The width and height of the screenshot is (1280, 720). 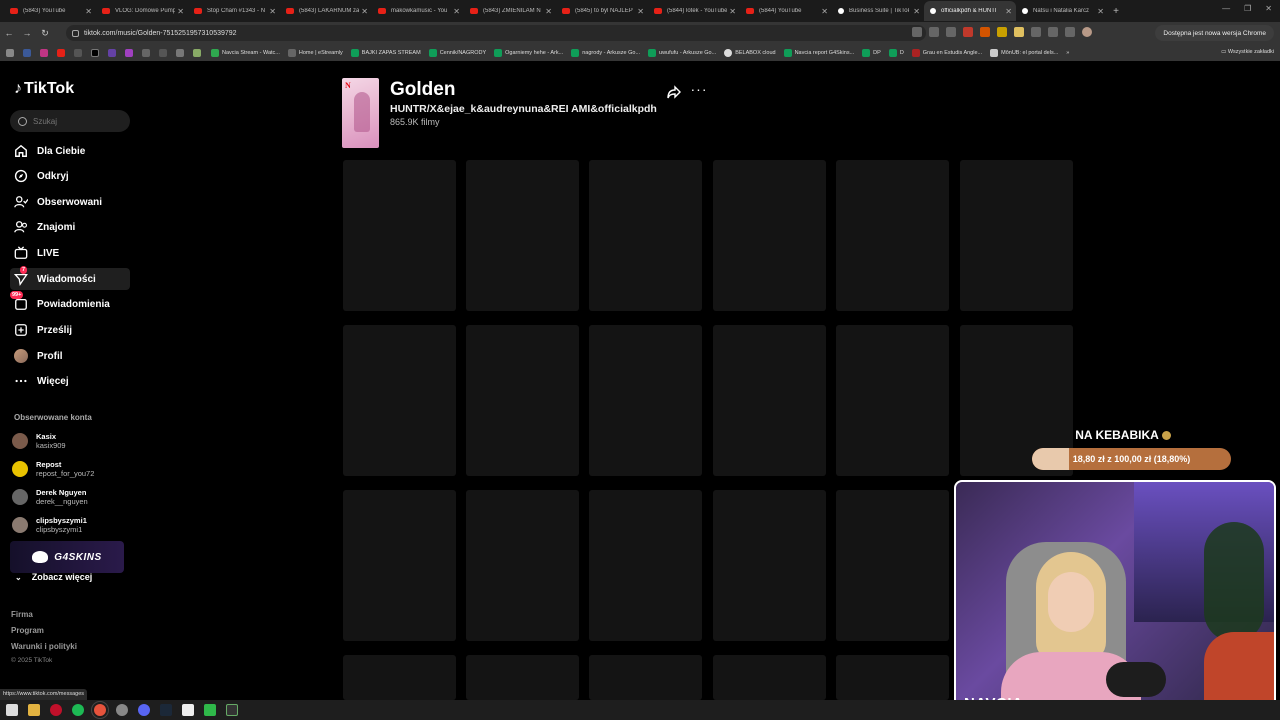 I want to click on steam-icon, so click(x=166, y=710).